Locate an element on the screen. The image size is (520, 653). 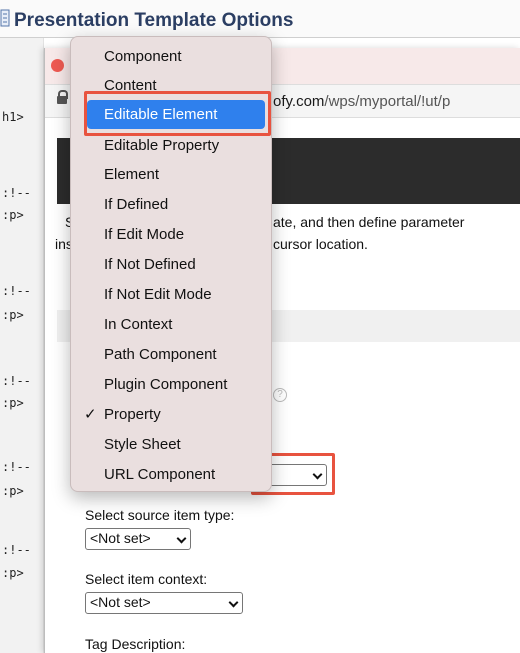
menu-item-label: If Not Edit Mode is located at coordinates (158, 294).